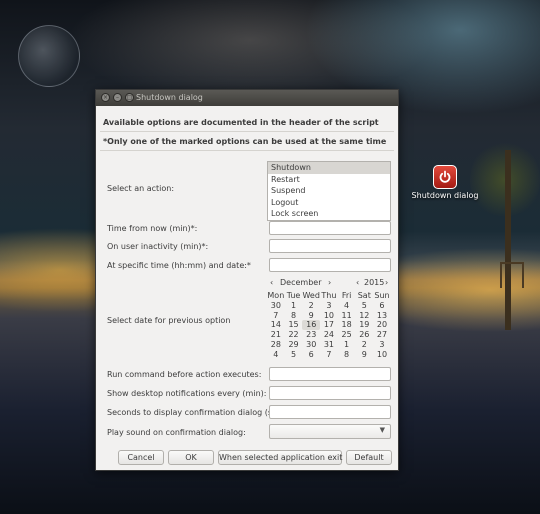 This screenshot has height=514, width=540. I want to click on calendar-day: 29, so click(294, 345).